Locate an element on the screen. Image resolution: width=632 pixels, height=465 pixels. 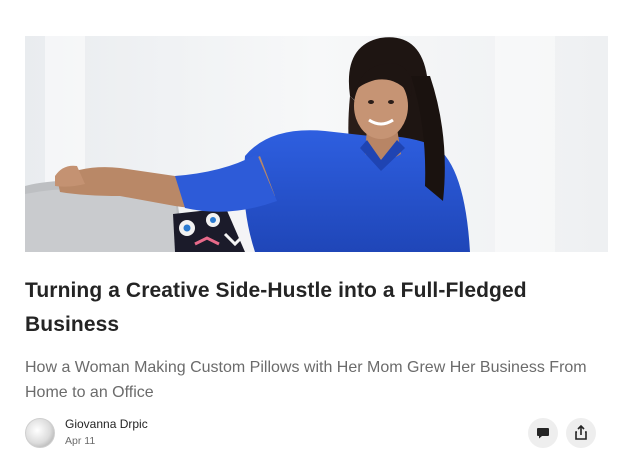
article-meta: Giovanna Drpic Apr 11 is located at coordinates (316, 433).